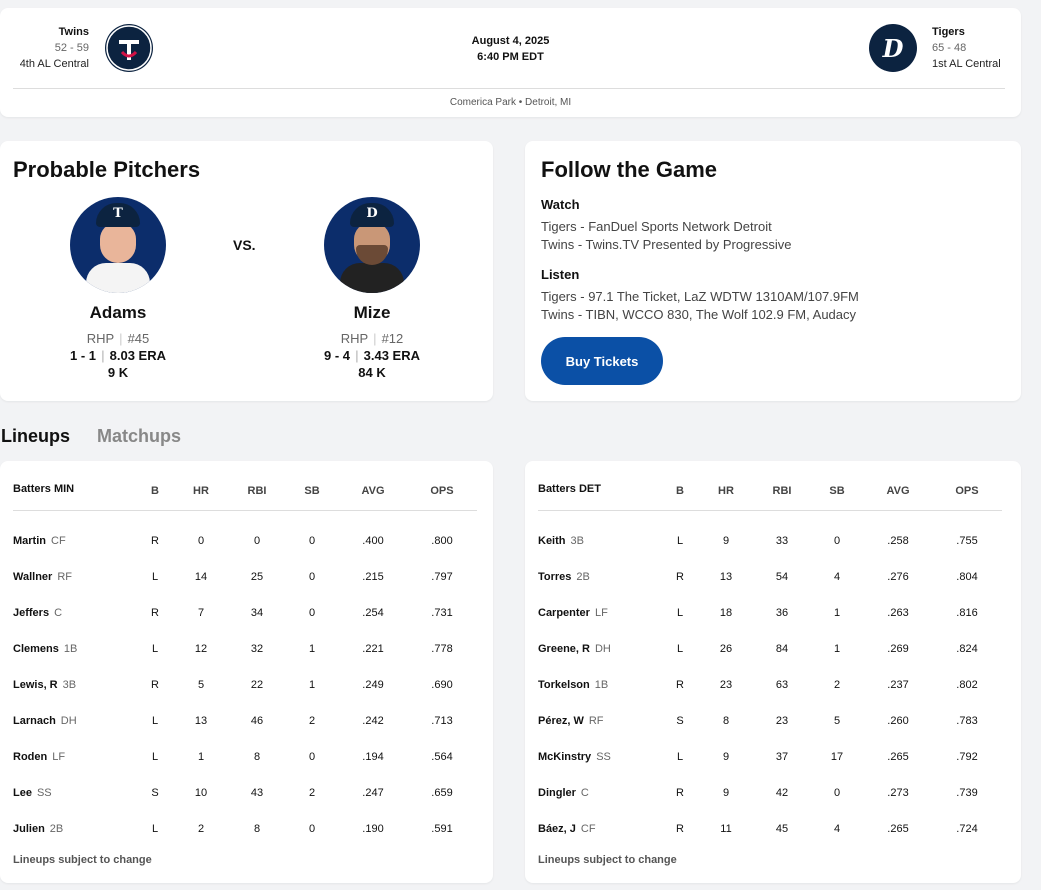  I want to click on player-name-text: Roden, so click(30, 757).